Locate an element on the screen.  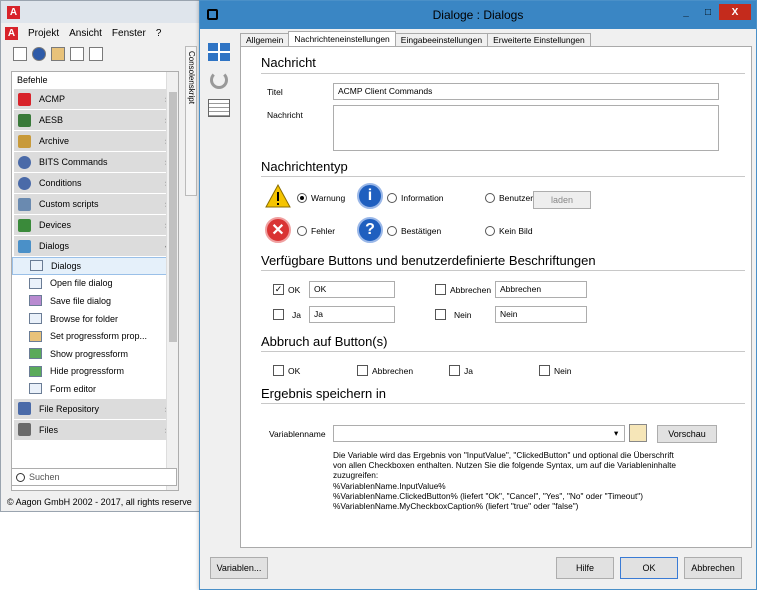
acmp-icon is located at coordinates (24, 99).